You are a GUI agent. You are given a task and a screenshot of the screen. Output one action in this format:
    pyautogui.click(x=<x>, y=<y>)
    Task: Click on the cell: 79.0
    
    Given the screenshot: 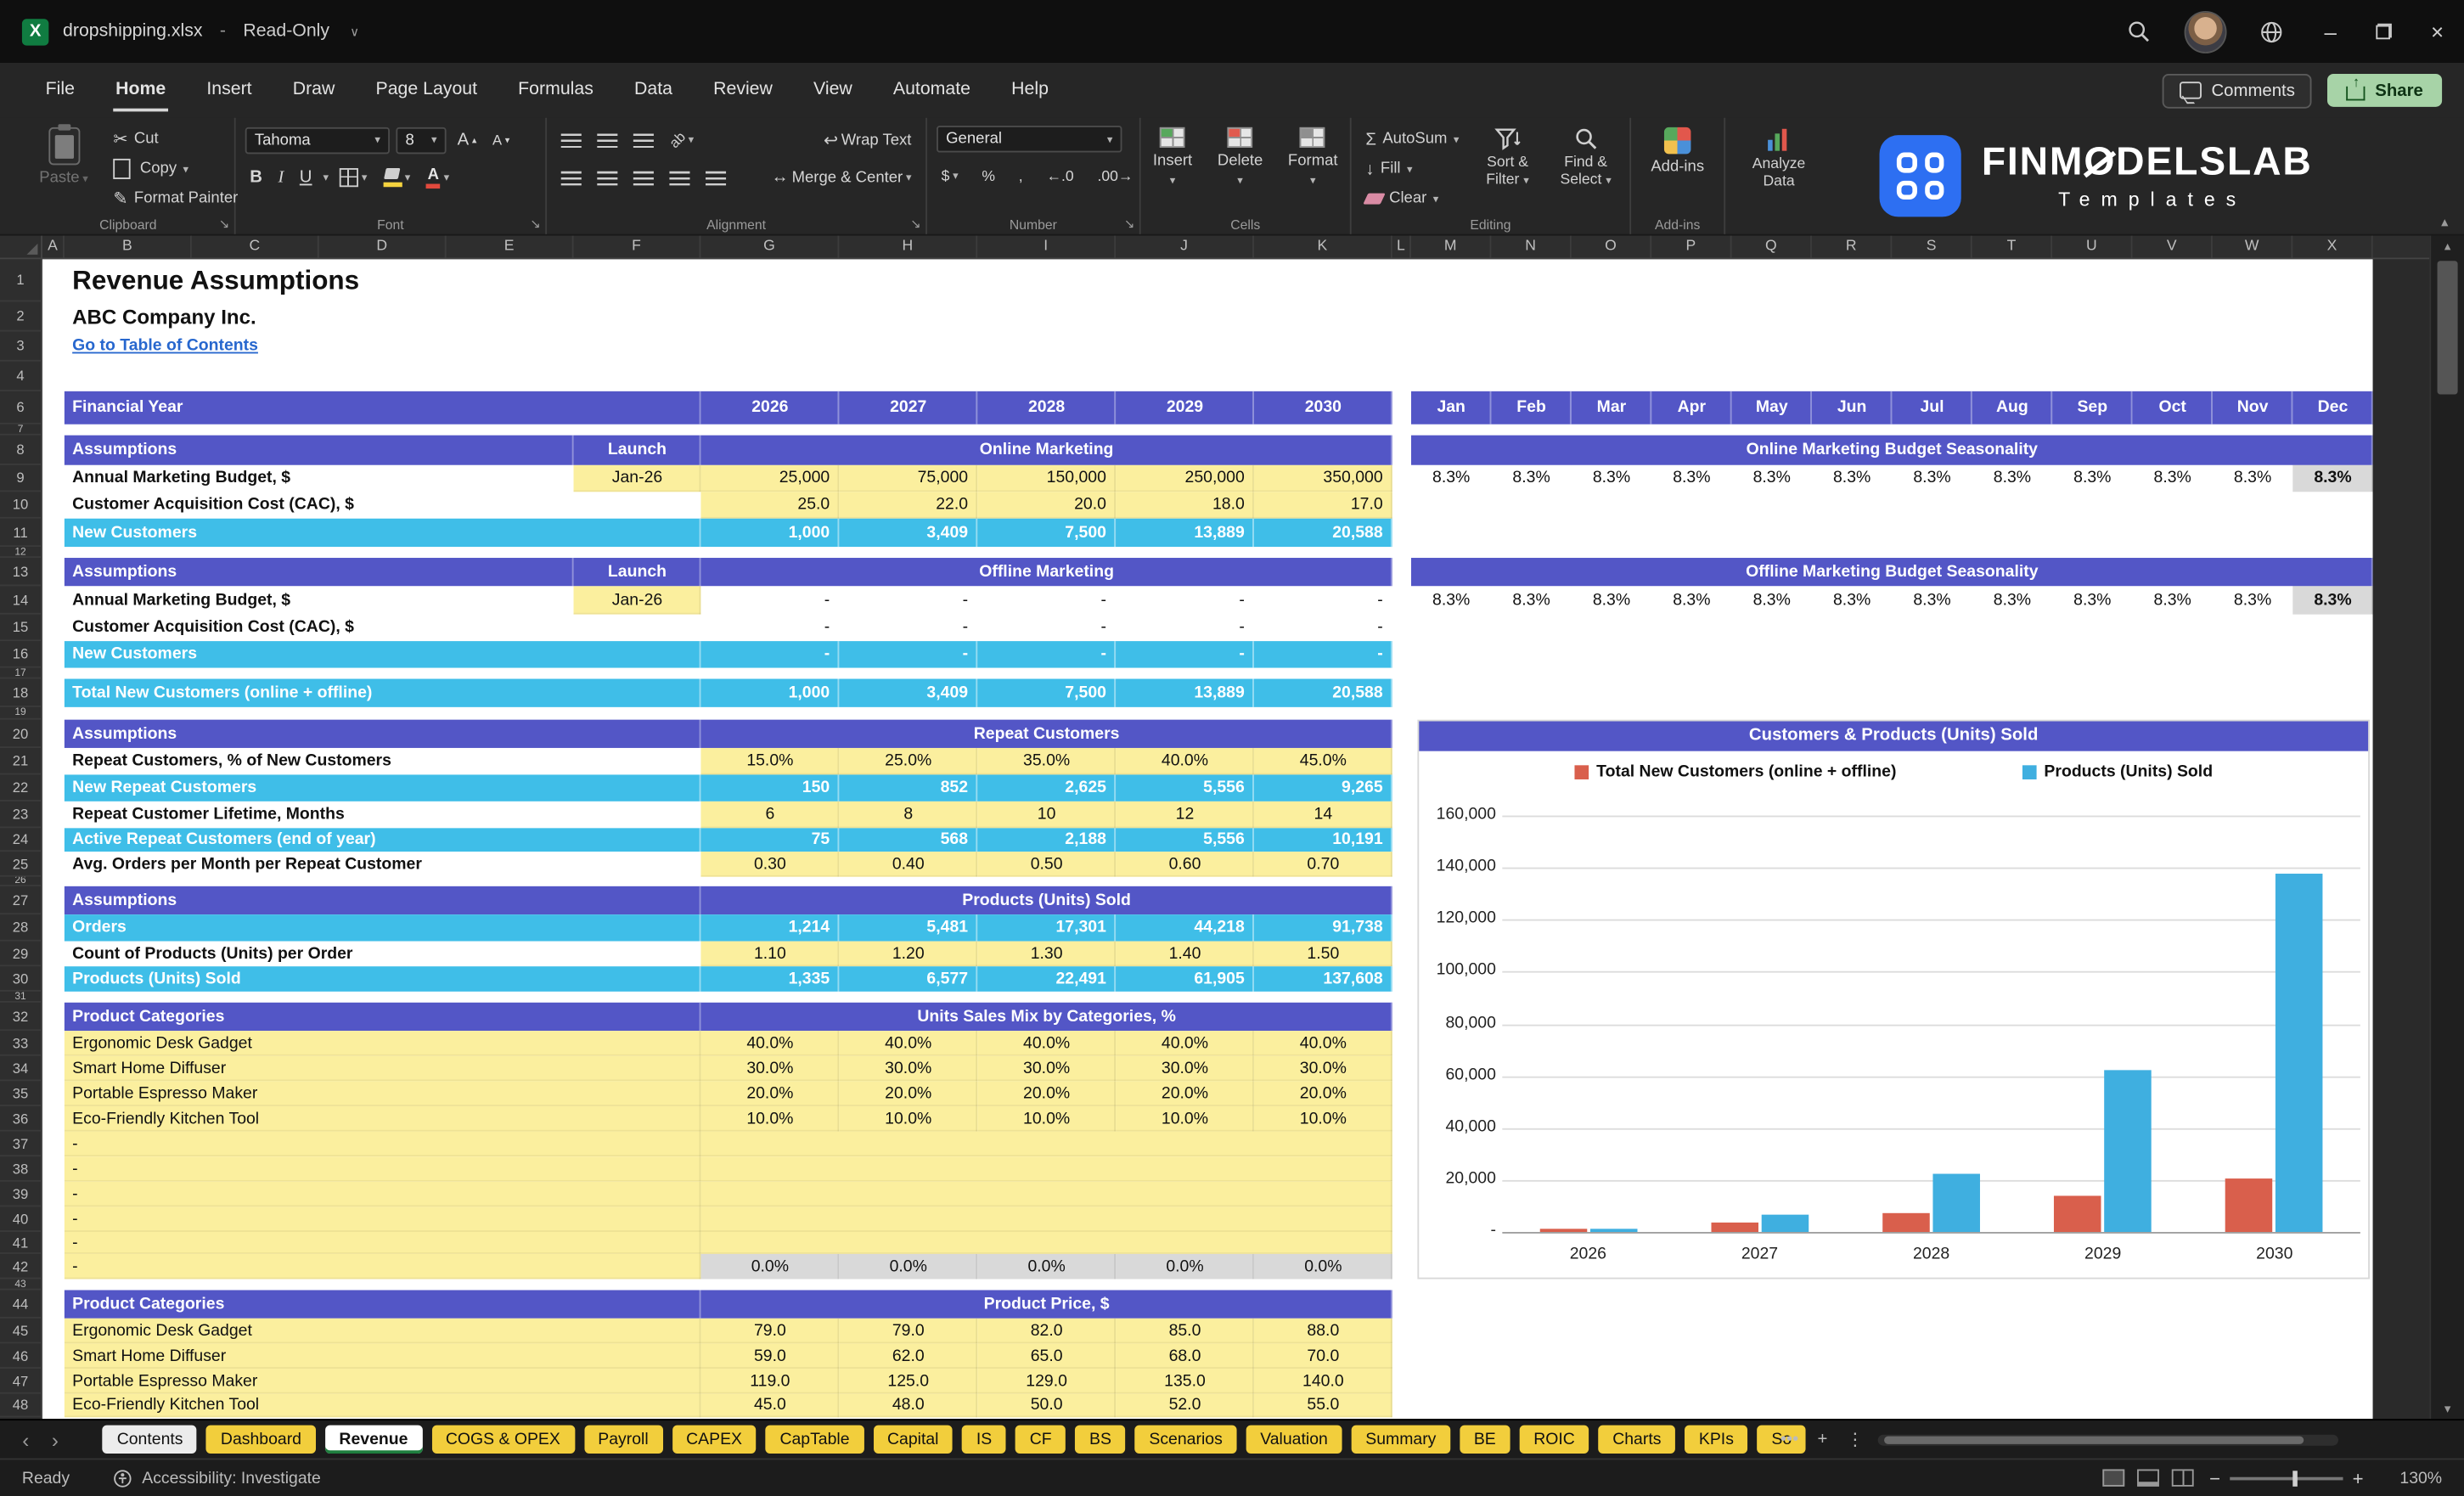 What is the action you would take?
    pyautogui.click(x=908, y=1331)
    